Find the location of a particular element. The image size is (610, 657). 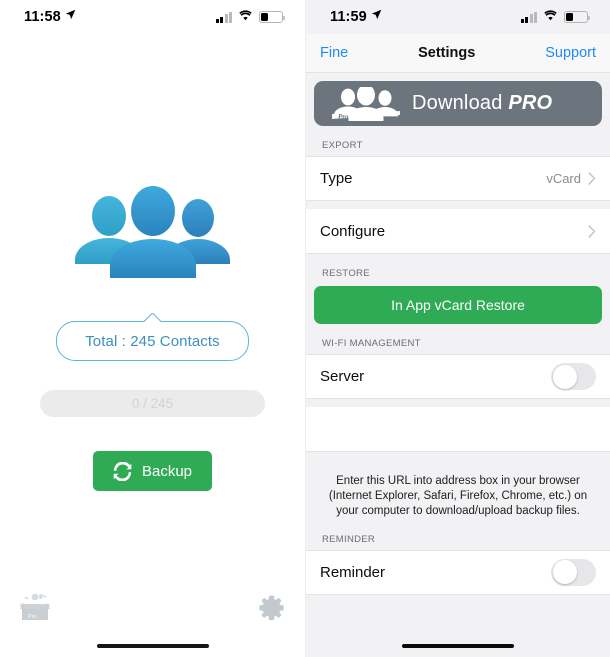

status-bar-time-group: 11:58 is located at coordinates (50, 17).